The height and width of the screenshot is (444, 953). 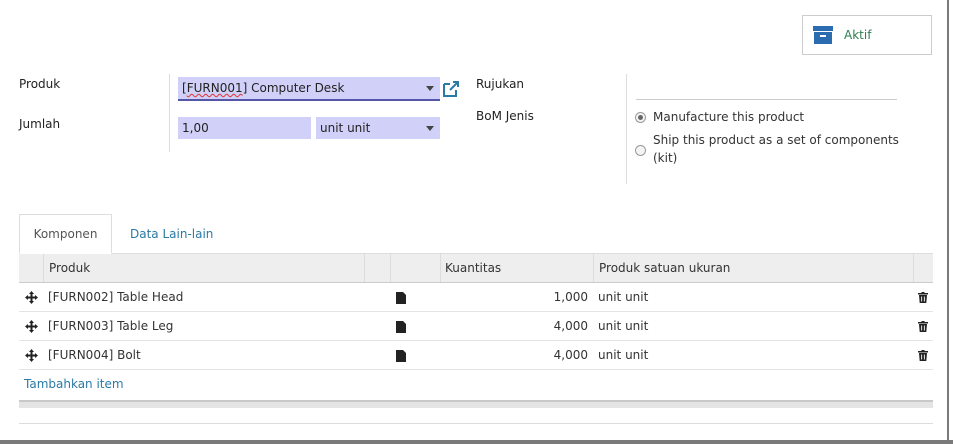 What do you see at coordinates (729, 117) in the screenshot?
I see `radio-manufacture-label: Manufacture this product` at bounding box center [729, 117].